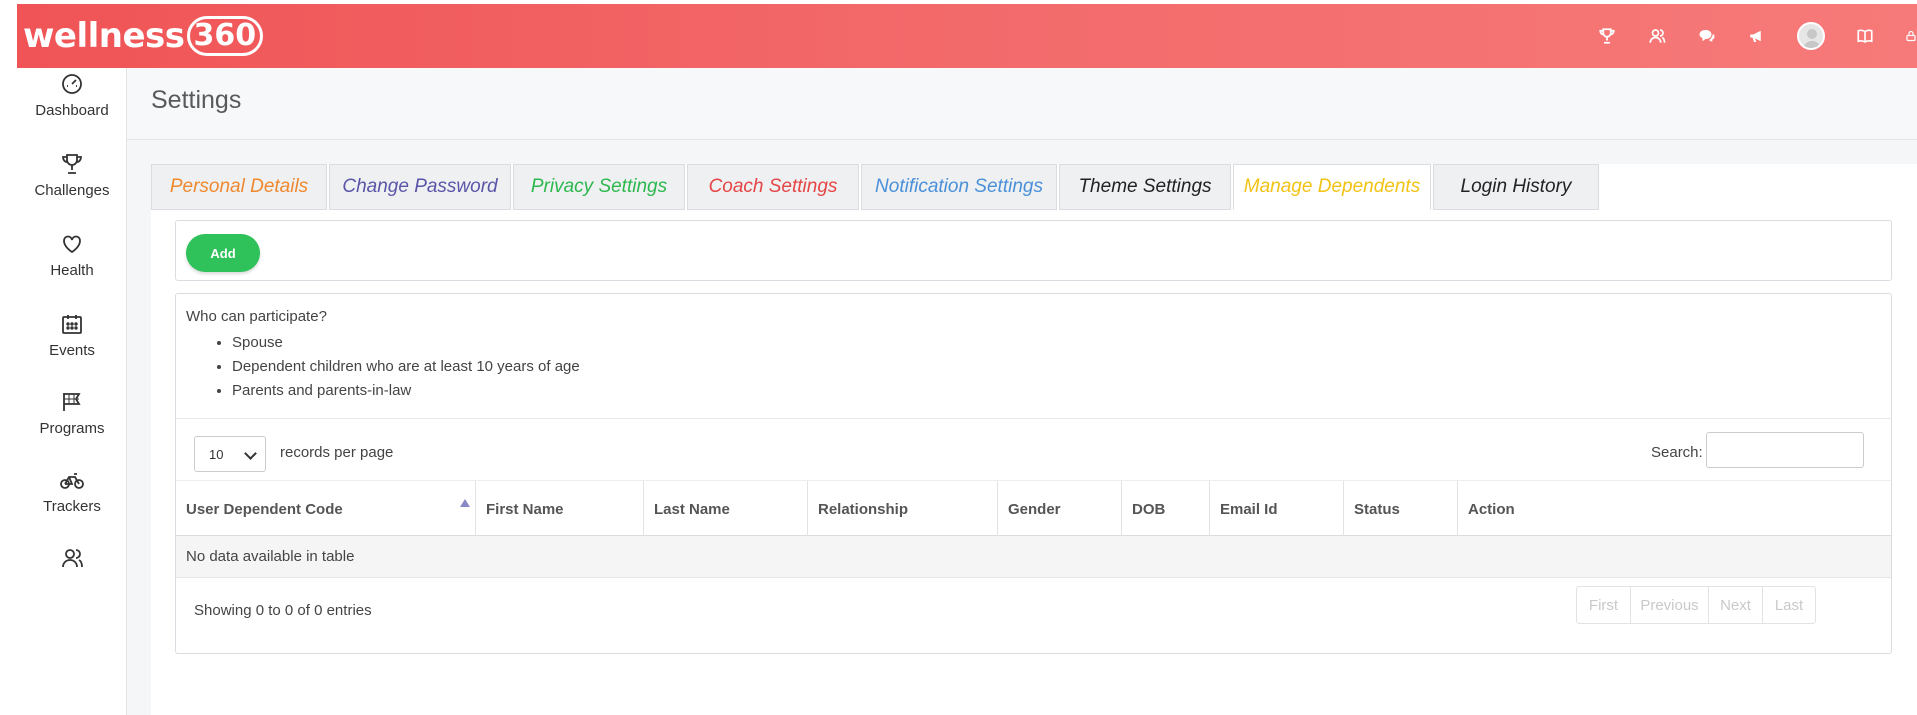  I want to click on sidebar-item-community, so click(72, 561).